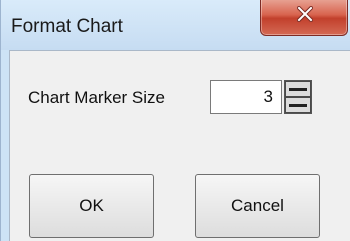  I want to click on spin-down-icon, so click(298, 105).